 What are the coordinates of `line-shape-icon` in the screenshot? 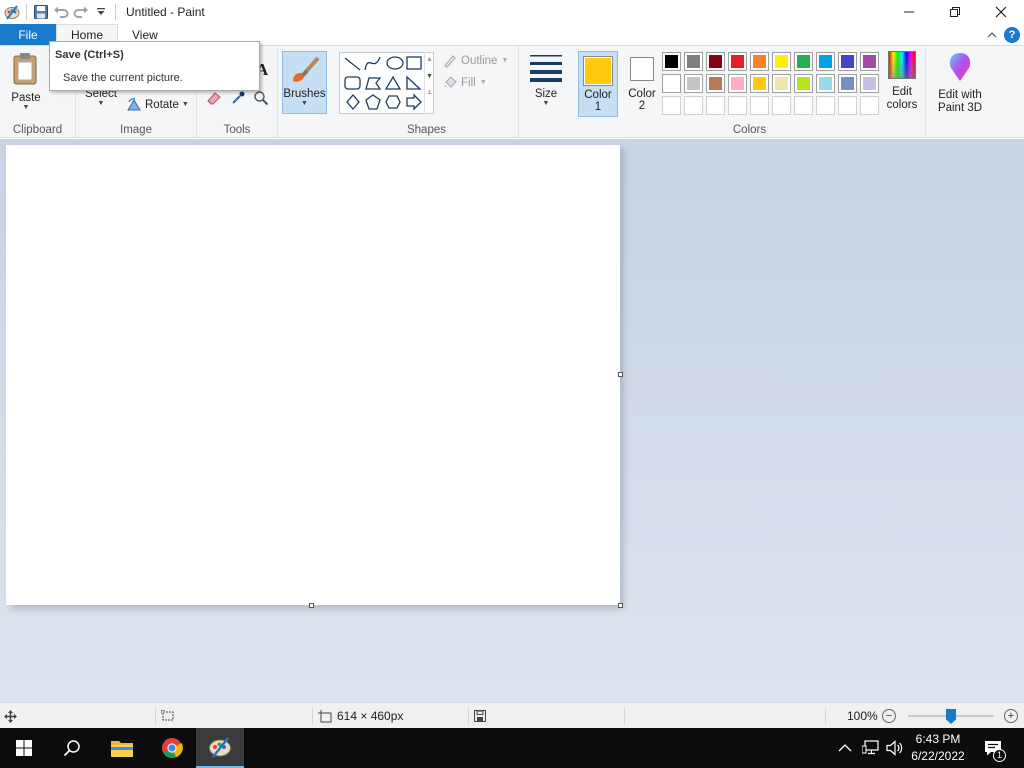 It's located at (352, 64).